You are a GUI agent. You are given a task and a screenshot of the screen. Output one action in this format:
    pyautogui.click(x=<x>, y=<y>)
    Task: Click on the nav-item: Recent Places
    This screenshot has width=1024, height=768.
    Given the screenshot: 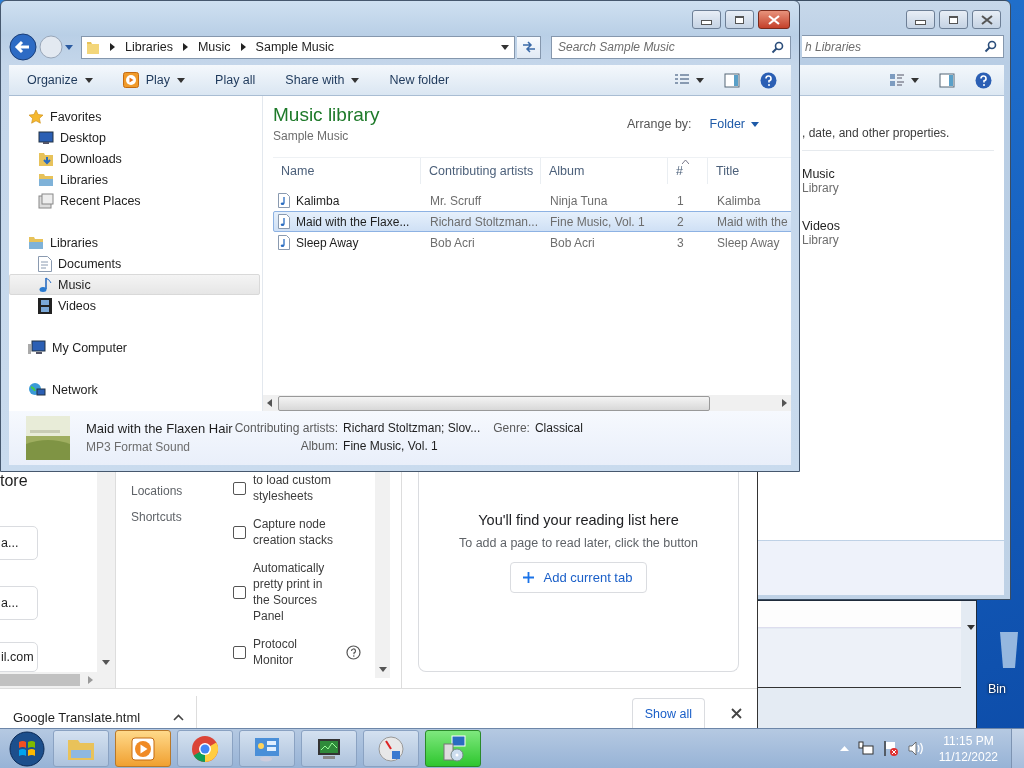 What is the action you would take?
    pyautogui.click(x=134, y=200)
    